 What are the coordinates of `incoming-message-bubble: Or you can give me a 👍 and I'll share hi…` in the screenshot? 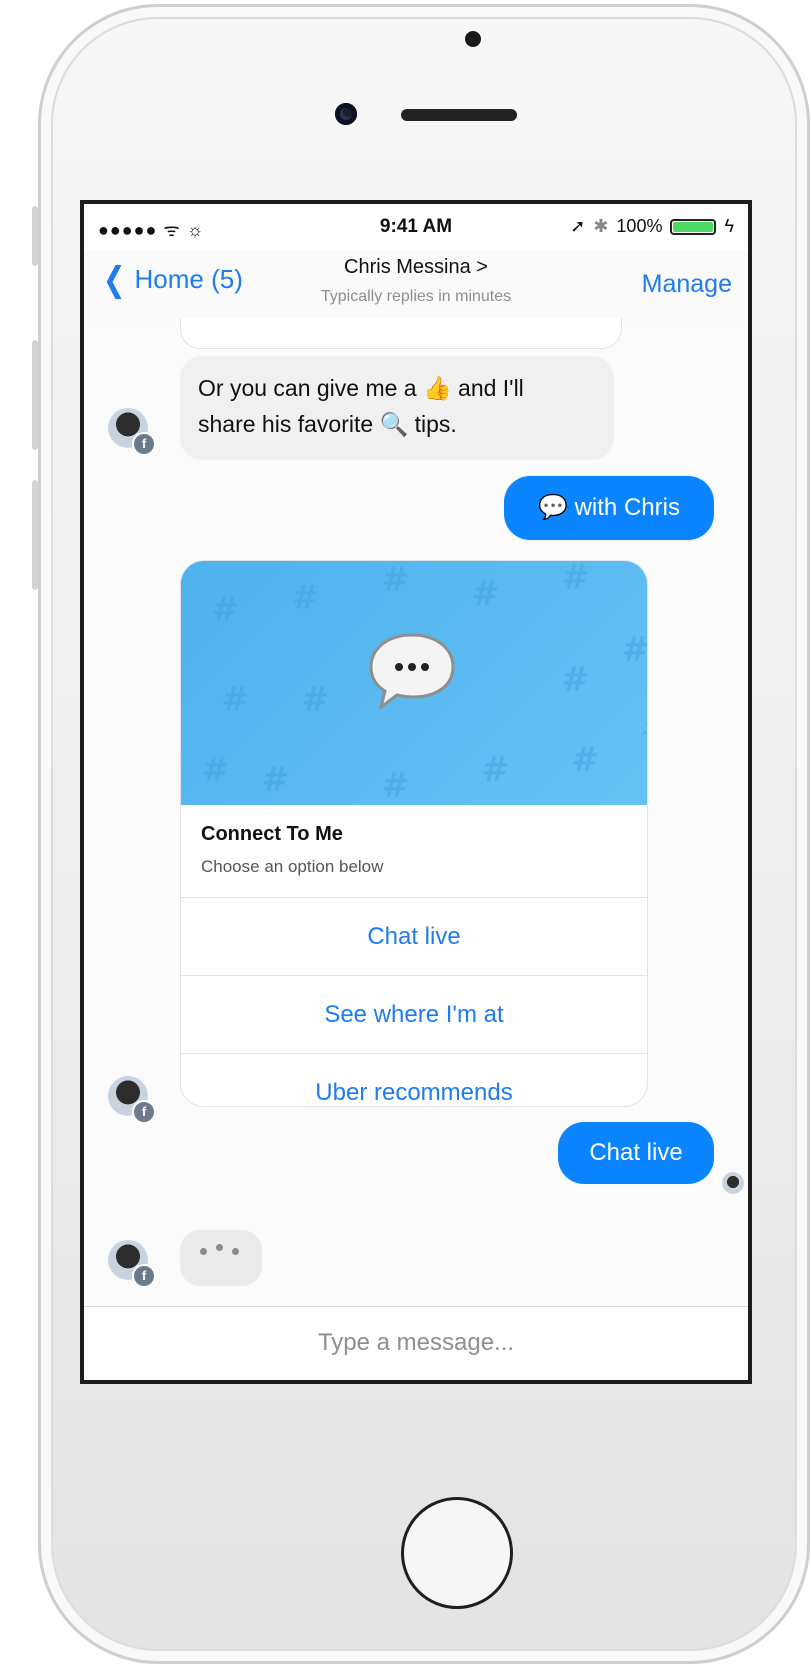 It's located at (397, 408).